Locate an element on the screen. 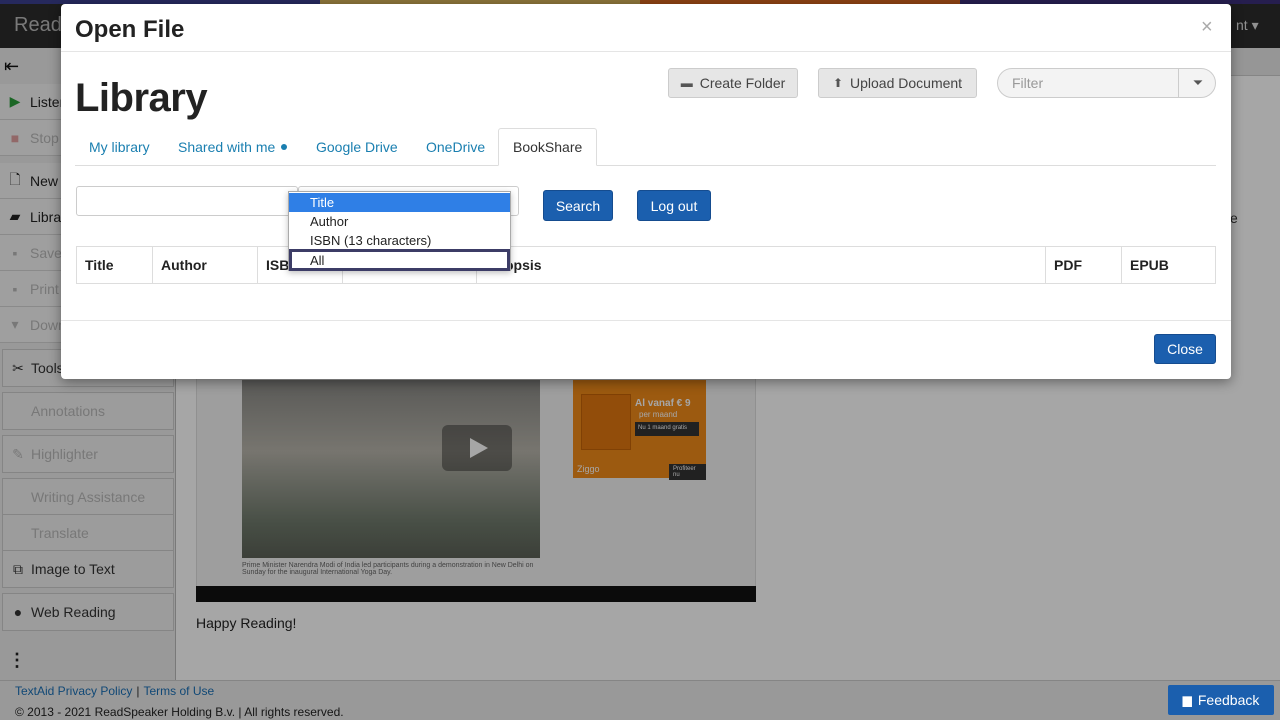  tab-label: Shared with me is located at coordinates (227, 147).